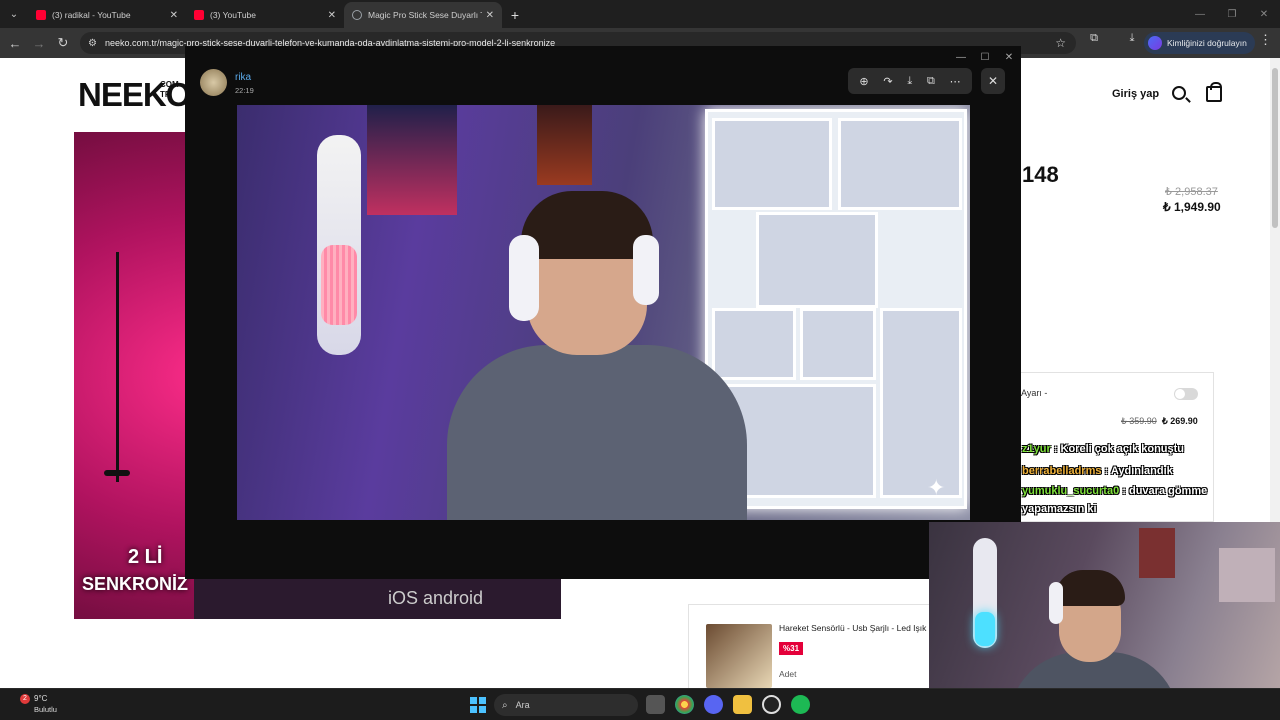 Image resolution: width=1280 pixels, height=720 pixels. Describe the element at coordinates (1155, 43) in the screenshot. I see `avatar` at that location.